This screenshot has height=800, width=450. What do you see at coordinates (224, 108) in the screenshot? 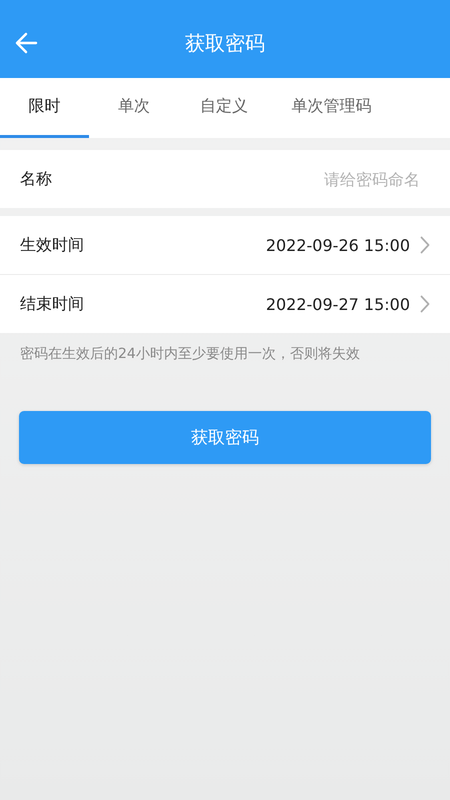
I see `tab: 自定义` at bounding box center [224, 108].